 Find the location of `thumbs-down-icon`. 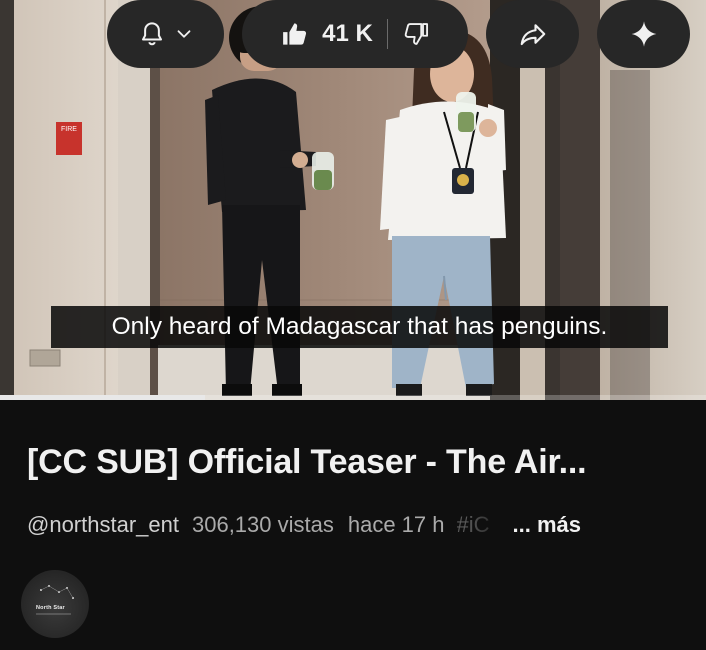

thumbs-down-icon is located at coordinates (416, 34).